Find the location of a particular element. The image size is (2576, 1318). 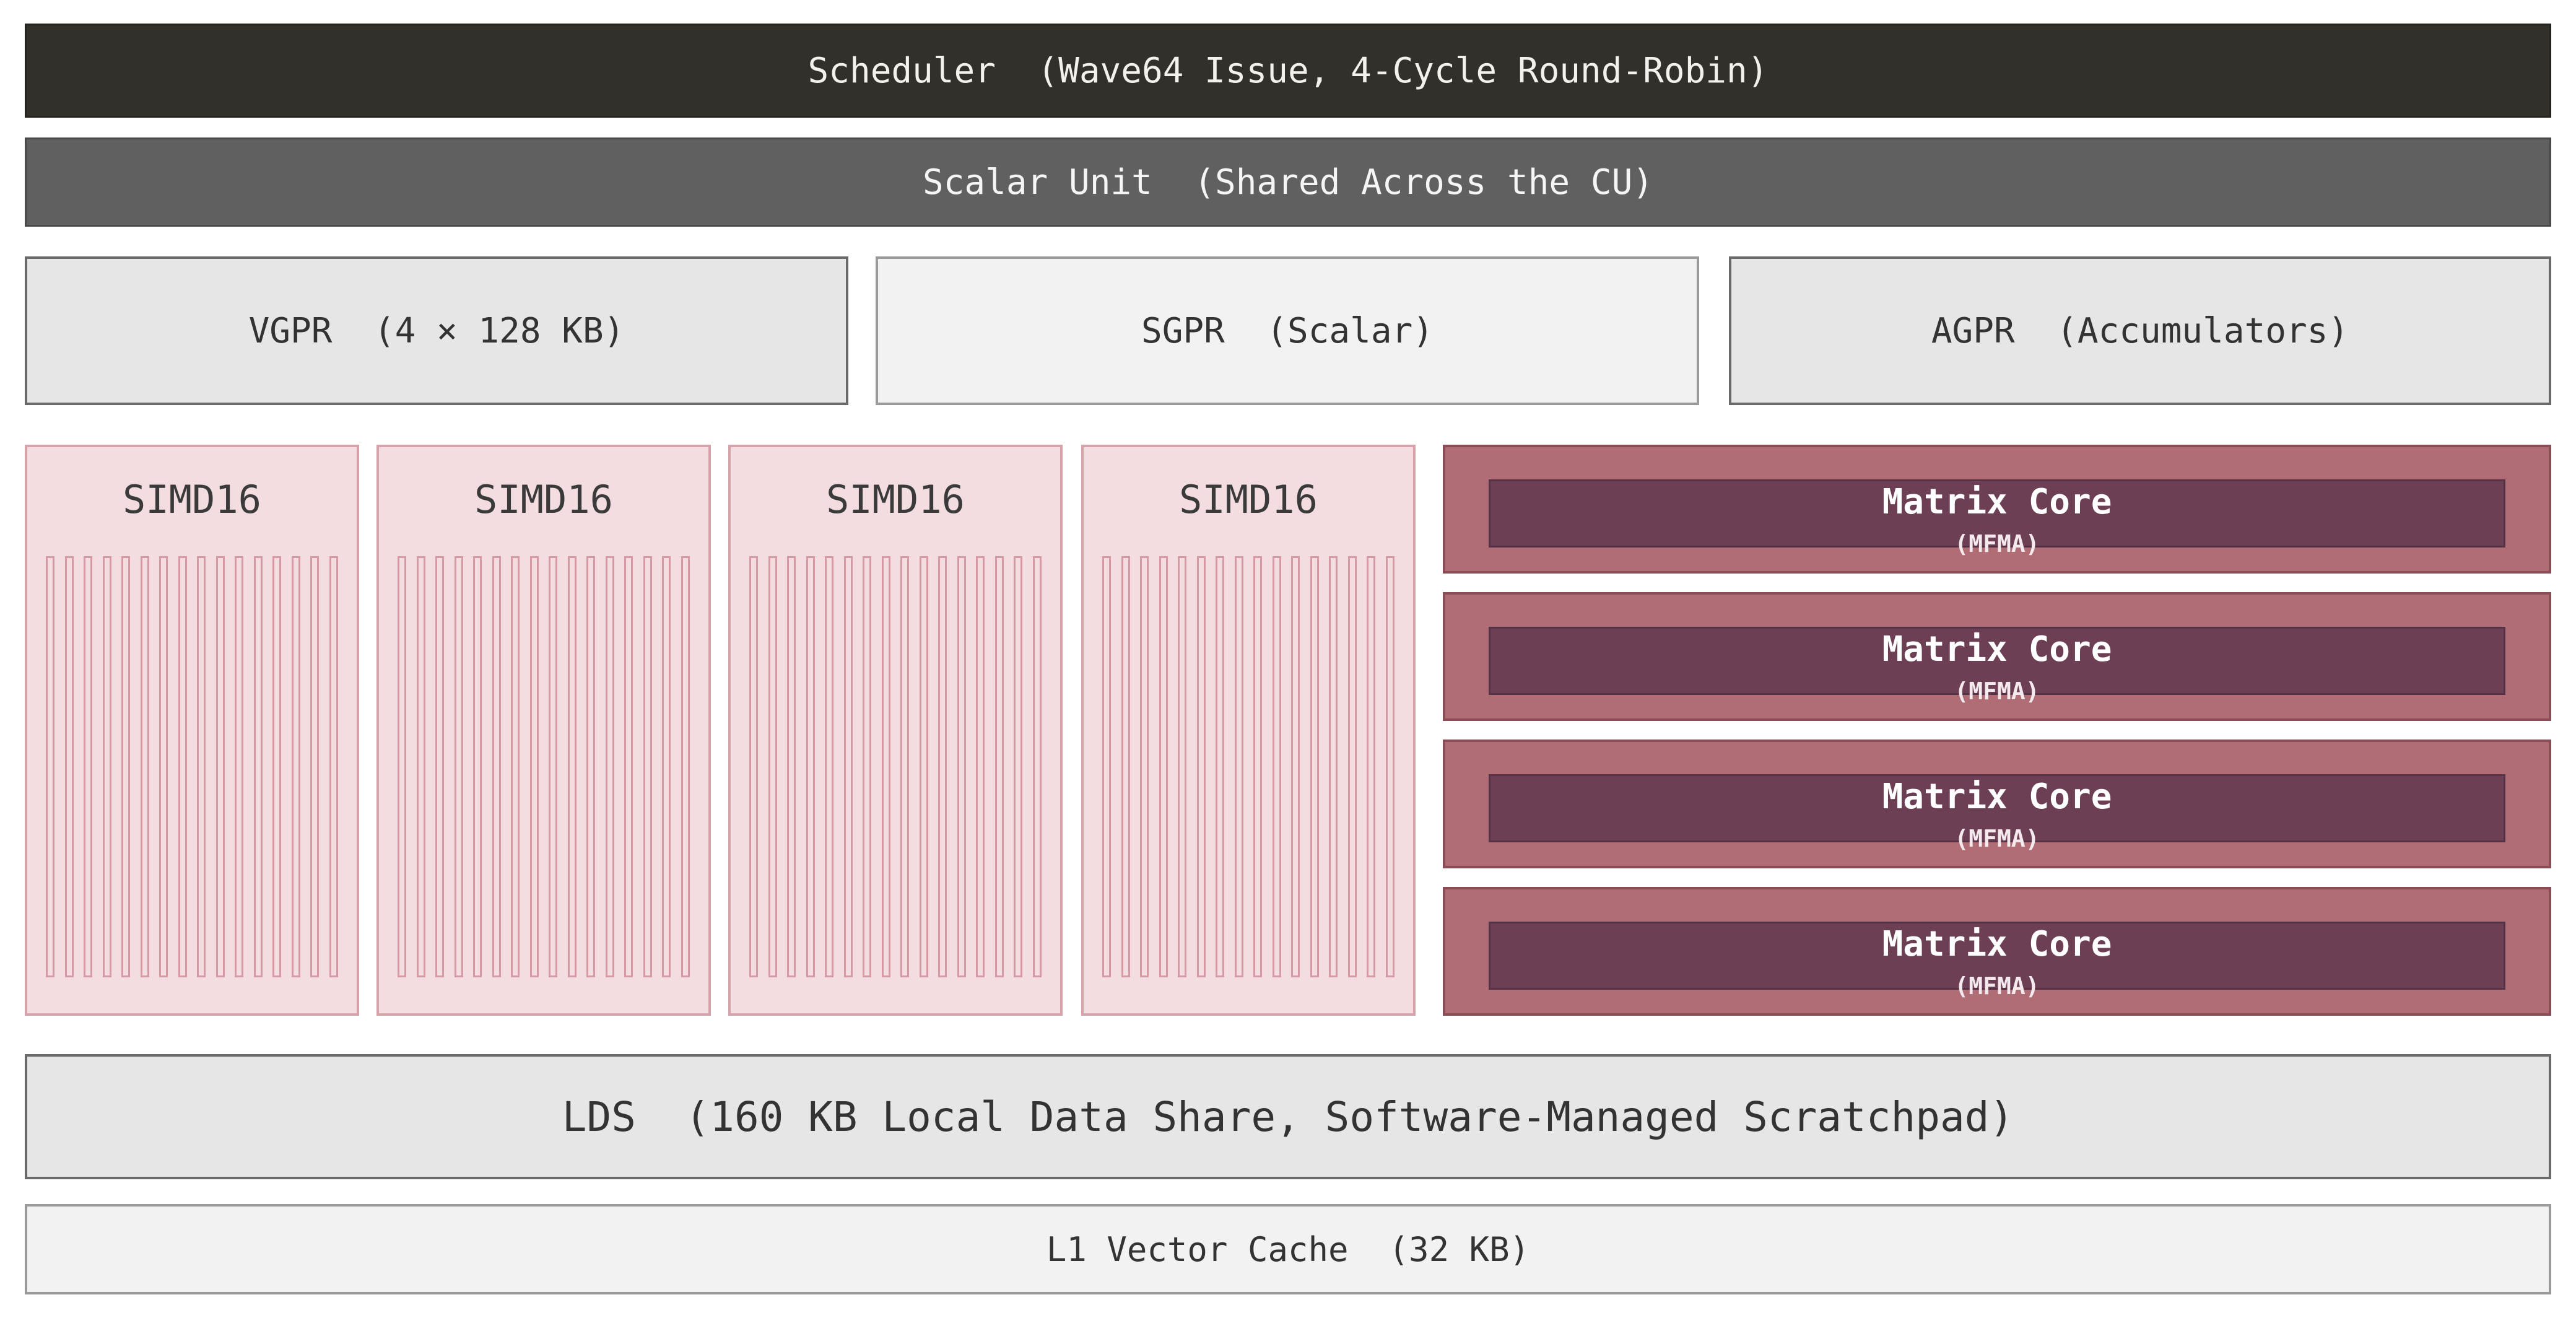

vgpr-label: VGPR (4 × 128 KB) is located at coordinates (436, 330).